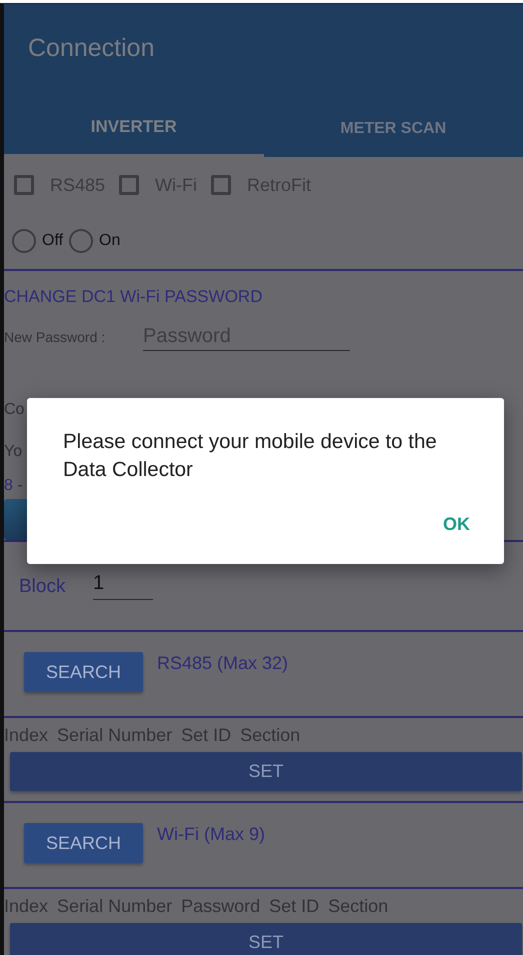 The height and width of the screenshot is (955, 523). I want to click on radio-label: On, so click(109, 241).